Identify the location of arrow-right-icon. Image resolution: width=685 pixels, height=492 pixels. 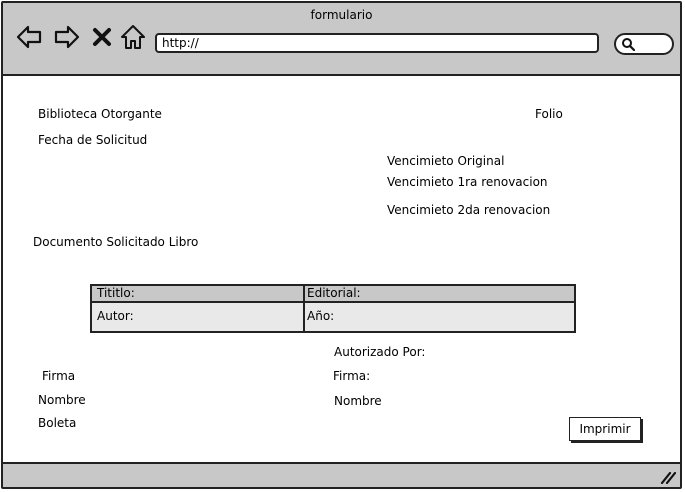
(67, 37).